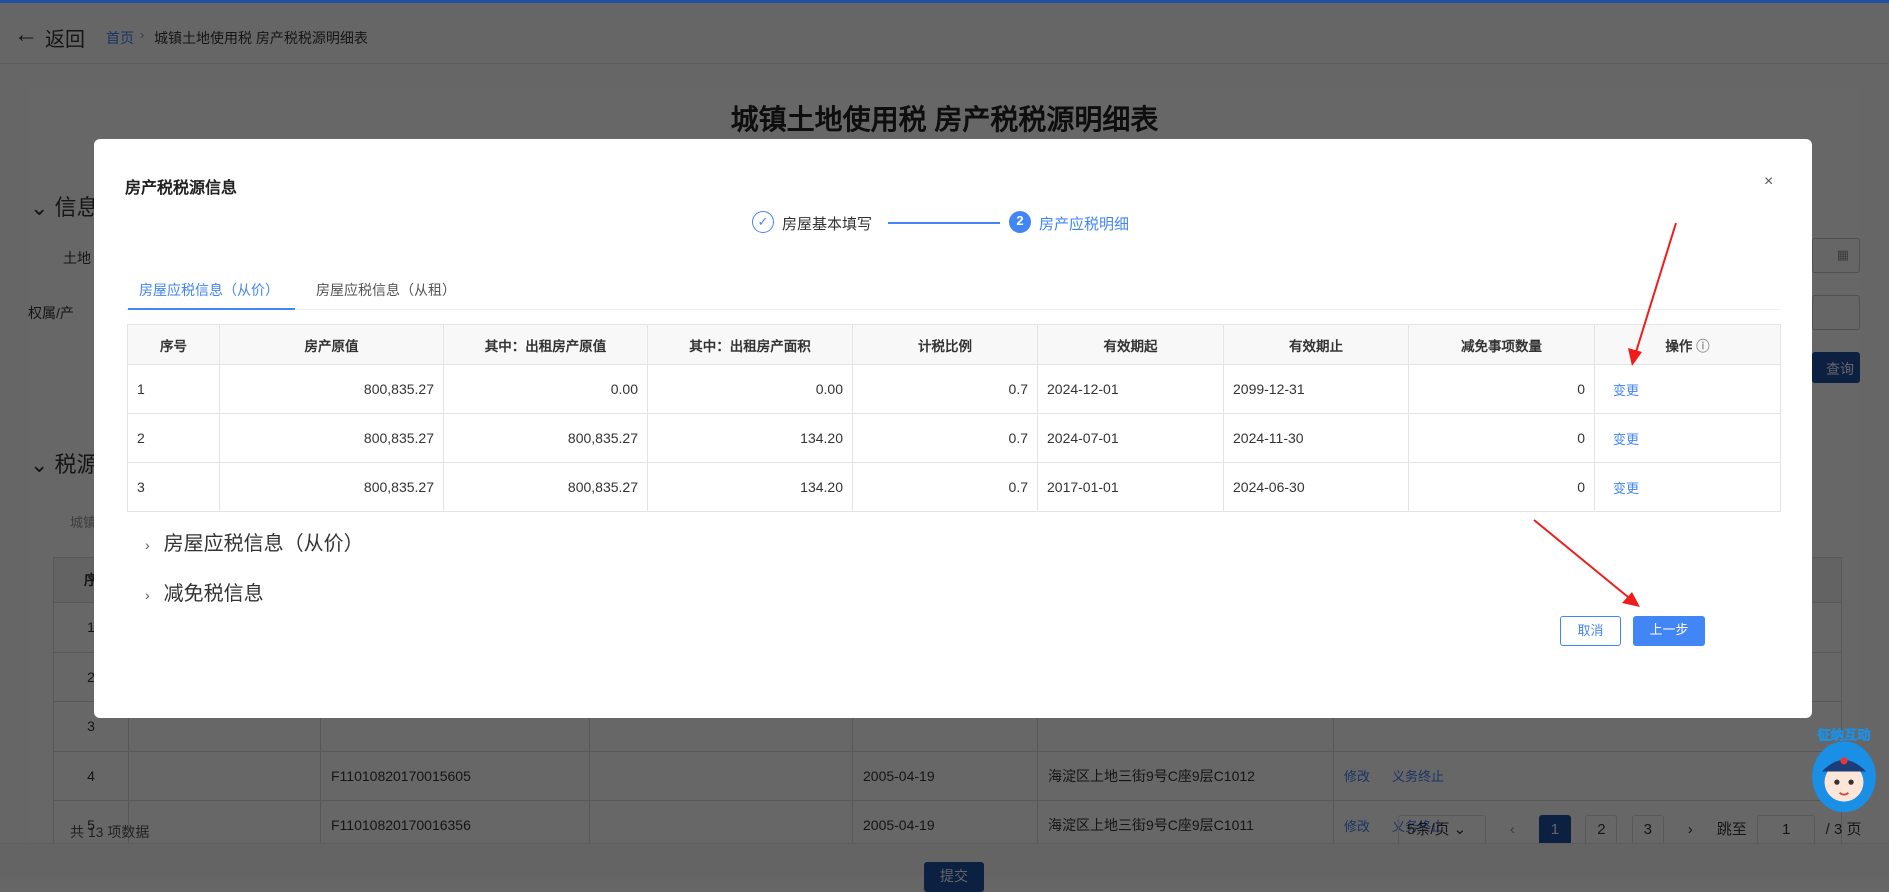 The image size is (1889, 892). I want to click on mascot-assistant: 征纳互动, so click(1844, 768).